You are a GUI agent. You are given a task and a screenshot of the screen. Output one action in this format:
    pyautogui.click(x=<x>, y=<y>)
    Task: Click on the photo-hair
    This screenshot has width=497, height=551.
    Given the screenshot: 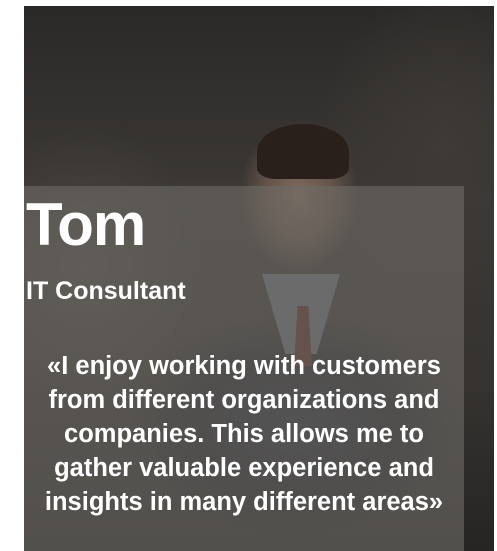 What is the action you would take?
    pyautogui.click(x=303, y=151)
    